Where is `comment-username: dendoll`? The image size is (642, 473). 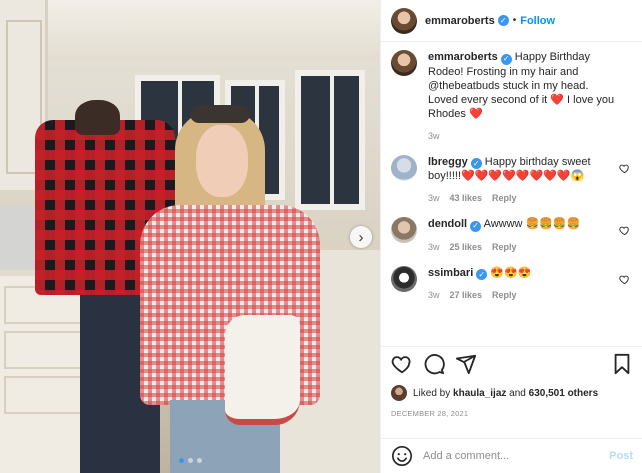
comment-username: dendoll is located at coordinates (447, 224).